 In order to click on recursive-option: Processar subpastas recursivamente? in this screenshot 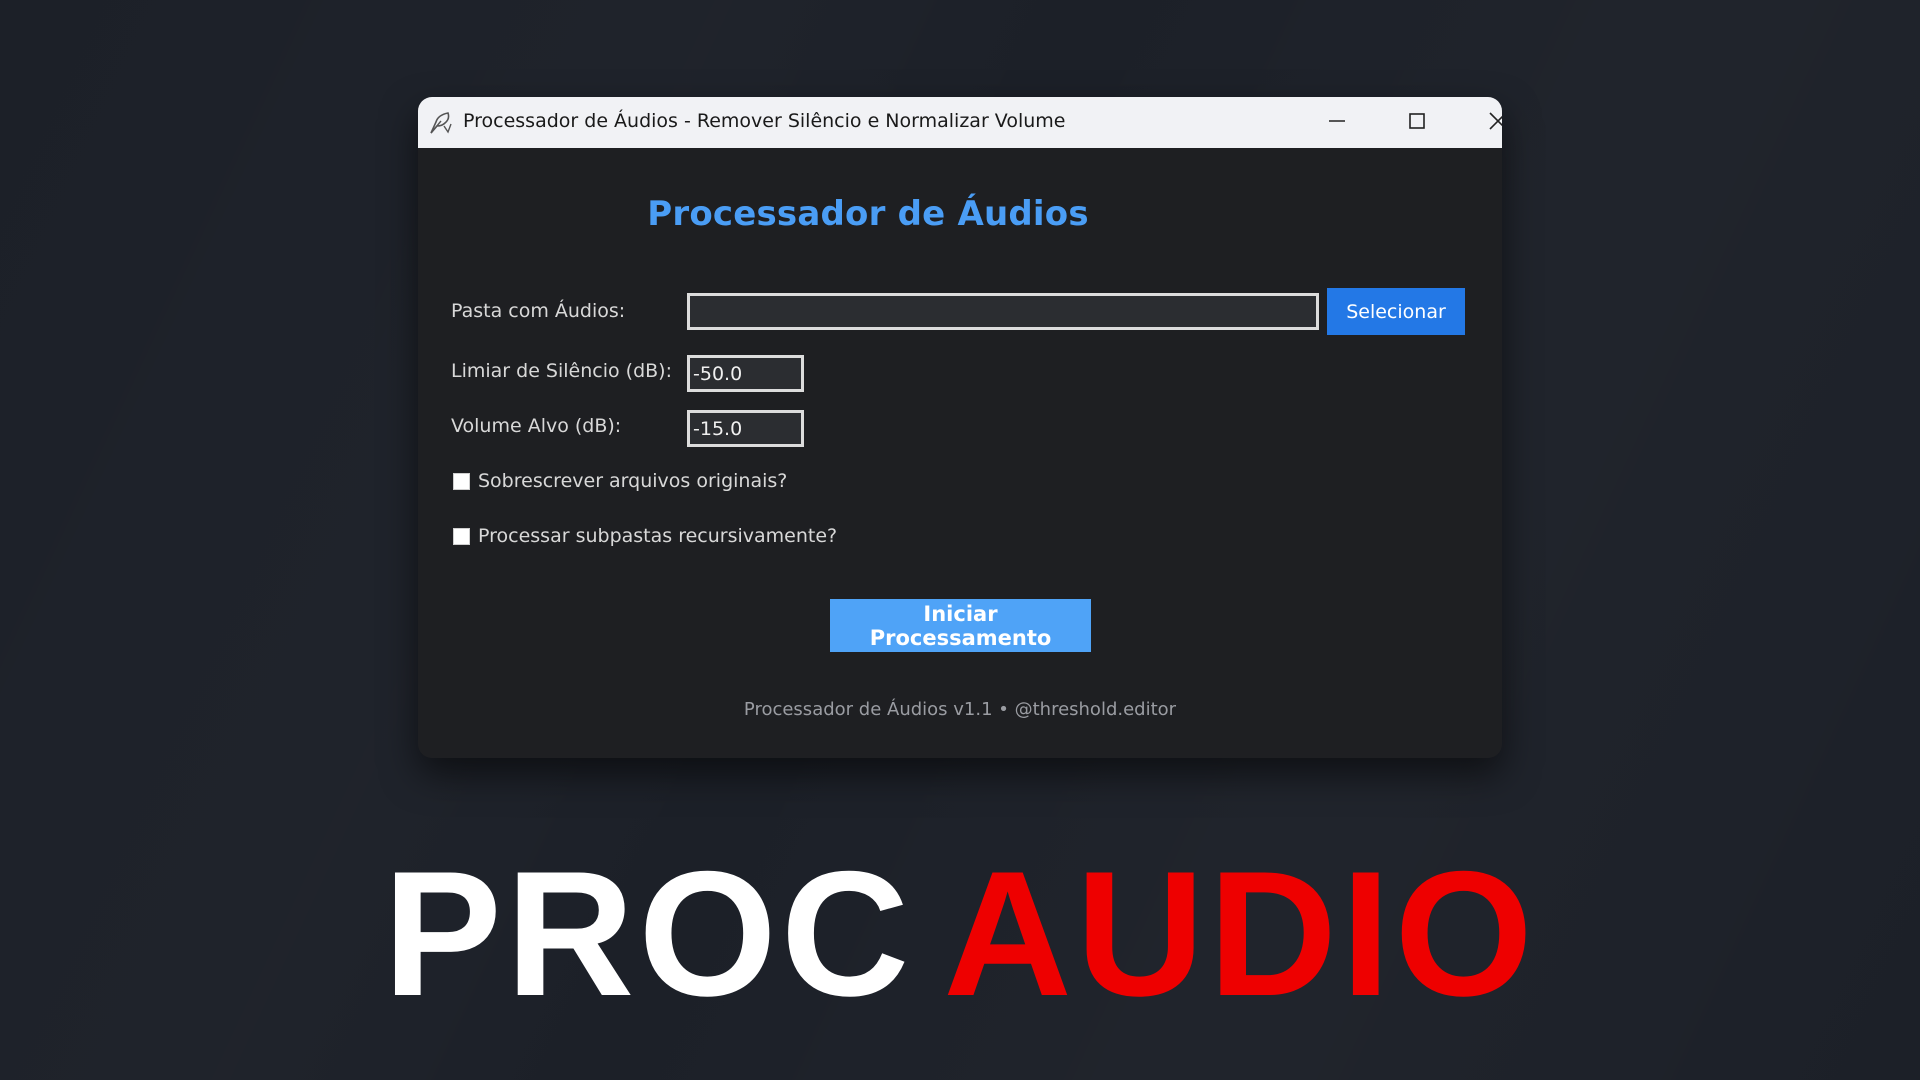, I will do `click(645, 536)`.